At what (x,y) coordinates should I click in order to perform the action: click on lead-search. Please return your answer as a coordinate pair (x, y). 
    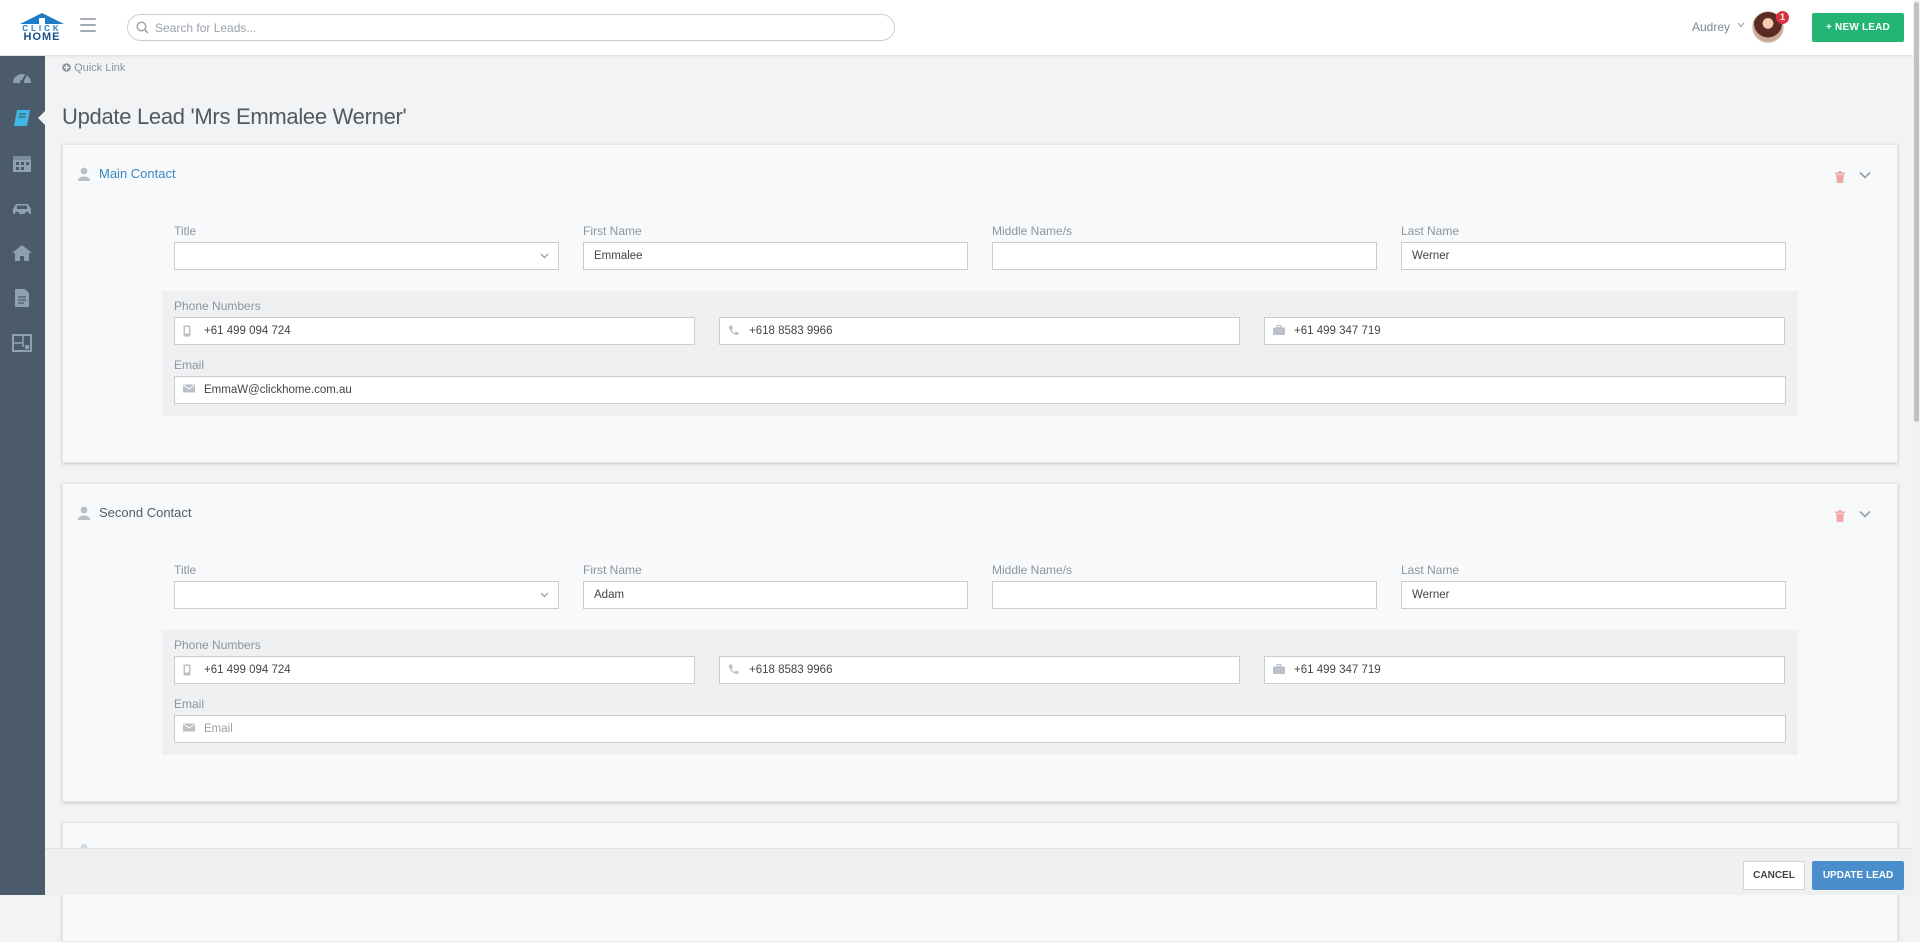
    Looking at the image, I should click on (511, 27).